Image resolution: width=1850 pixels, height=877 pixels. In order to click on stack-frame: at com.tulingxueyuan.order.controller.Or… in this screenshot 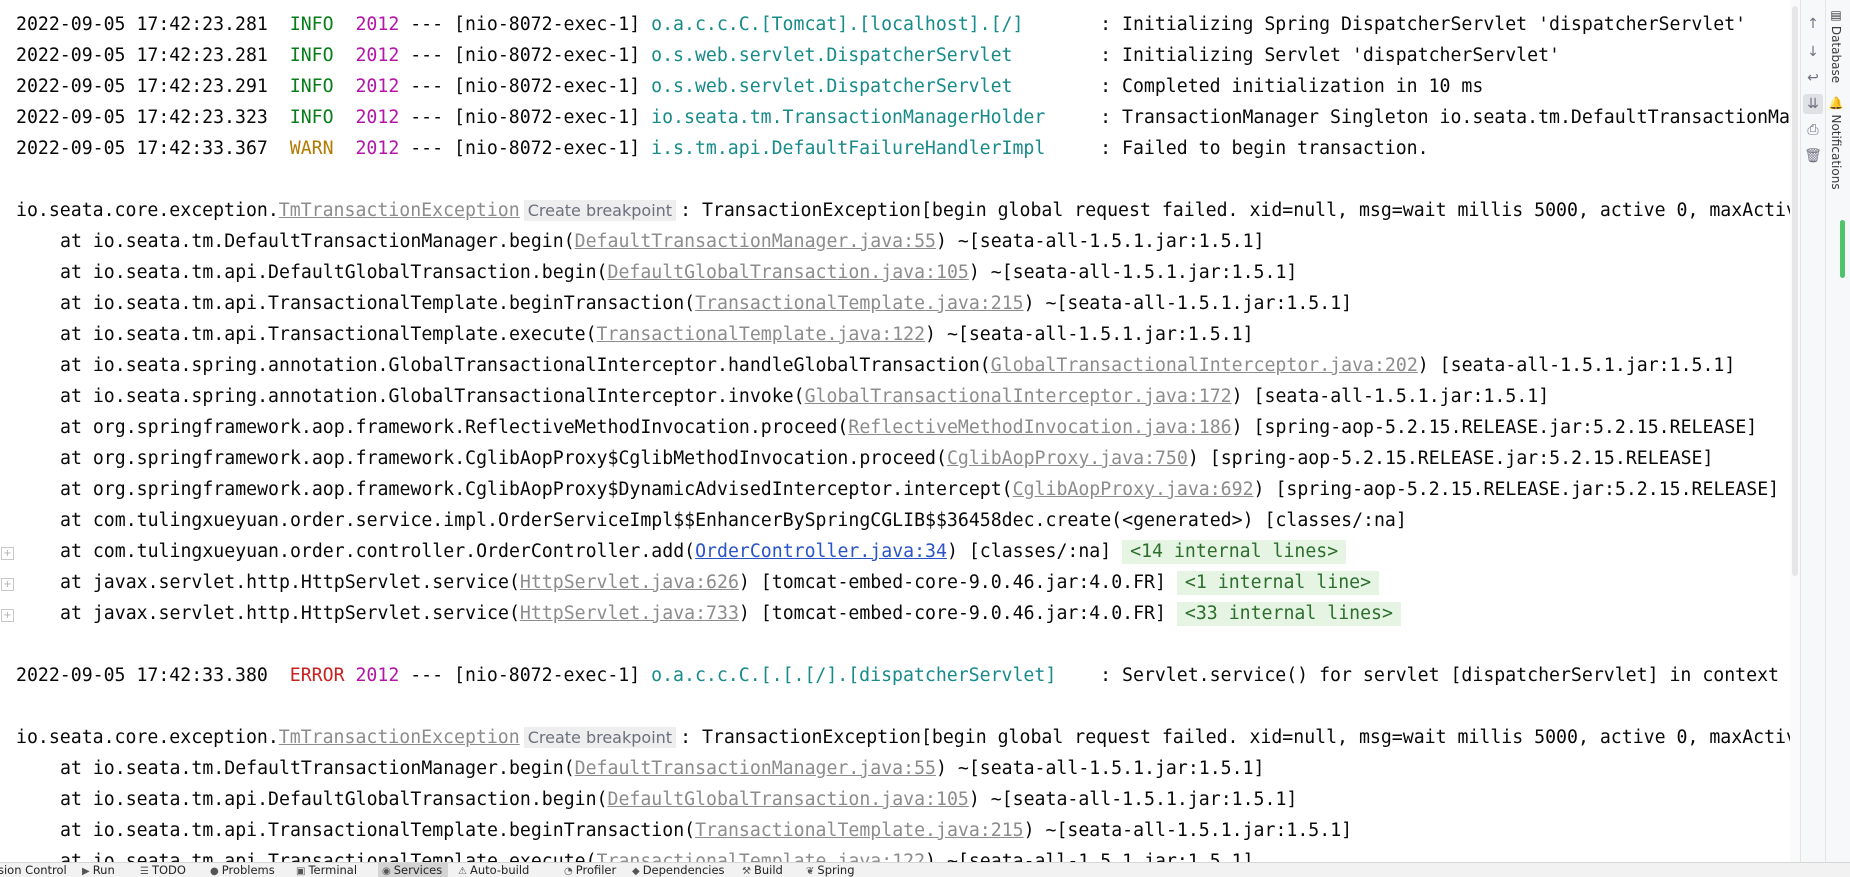, I will do `click(908, 553)`.